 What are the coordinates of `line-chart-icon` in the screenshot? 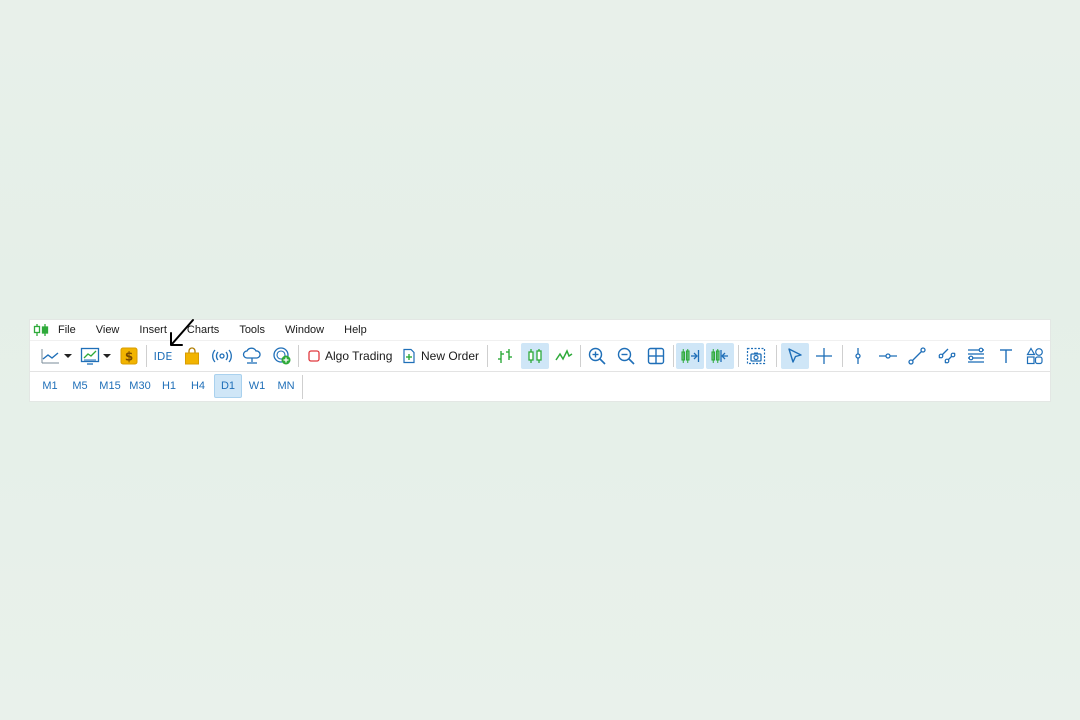 It's located at (50, 356).